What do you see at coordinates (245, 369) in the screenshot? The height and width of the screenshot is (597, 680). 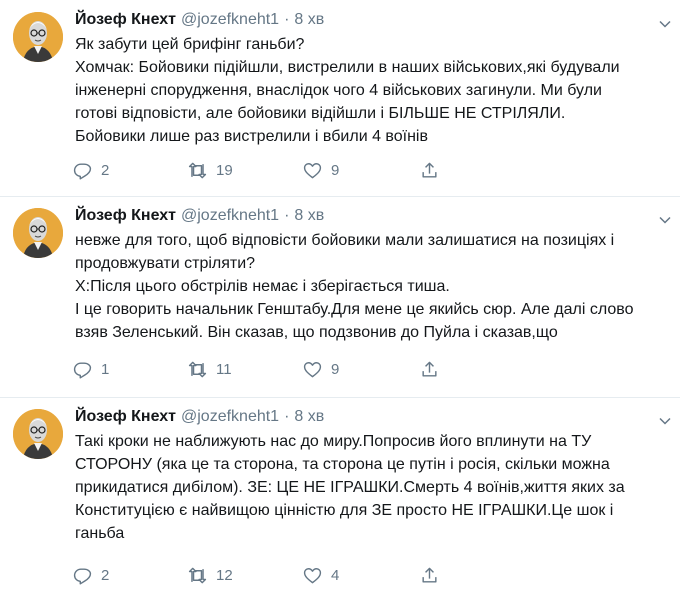 I see `retweet-button: 11` at bounding box center [245, 369].